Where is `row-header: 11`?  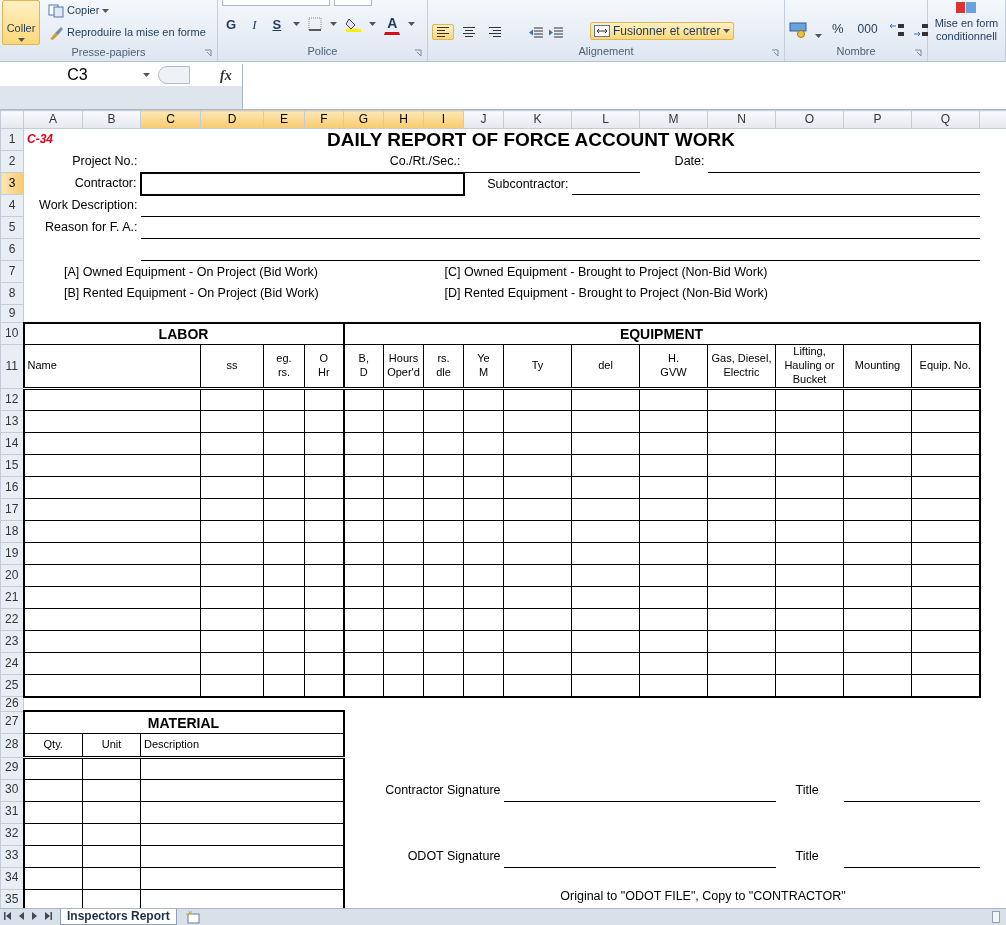
row-header: 11 is located at coordinates (12, 366).